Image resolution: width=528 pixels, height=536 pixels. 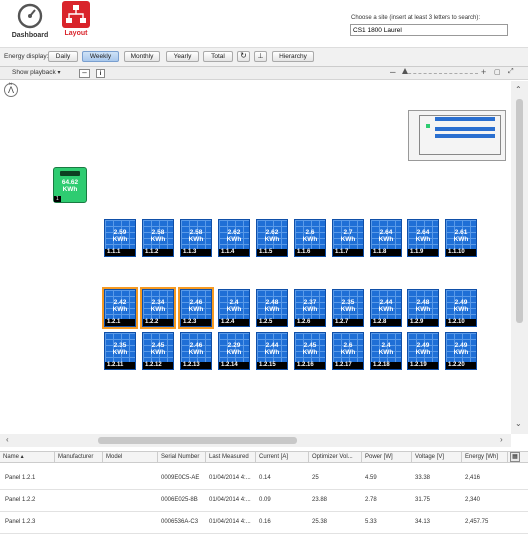 What do you see at coordinates (197, 440) in the screenshot?
I see `horizontal-scroll-thumb` at bounding box center [197, 440].